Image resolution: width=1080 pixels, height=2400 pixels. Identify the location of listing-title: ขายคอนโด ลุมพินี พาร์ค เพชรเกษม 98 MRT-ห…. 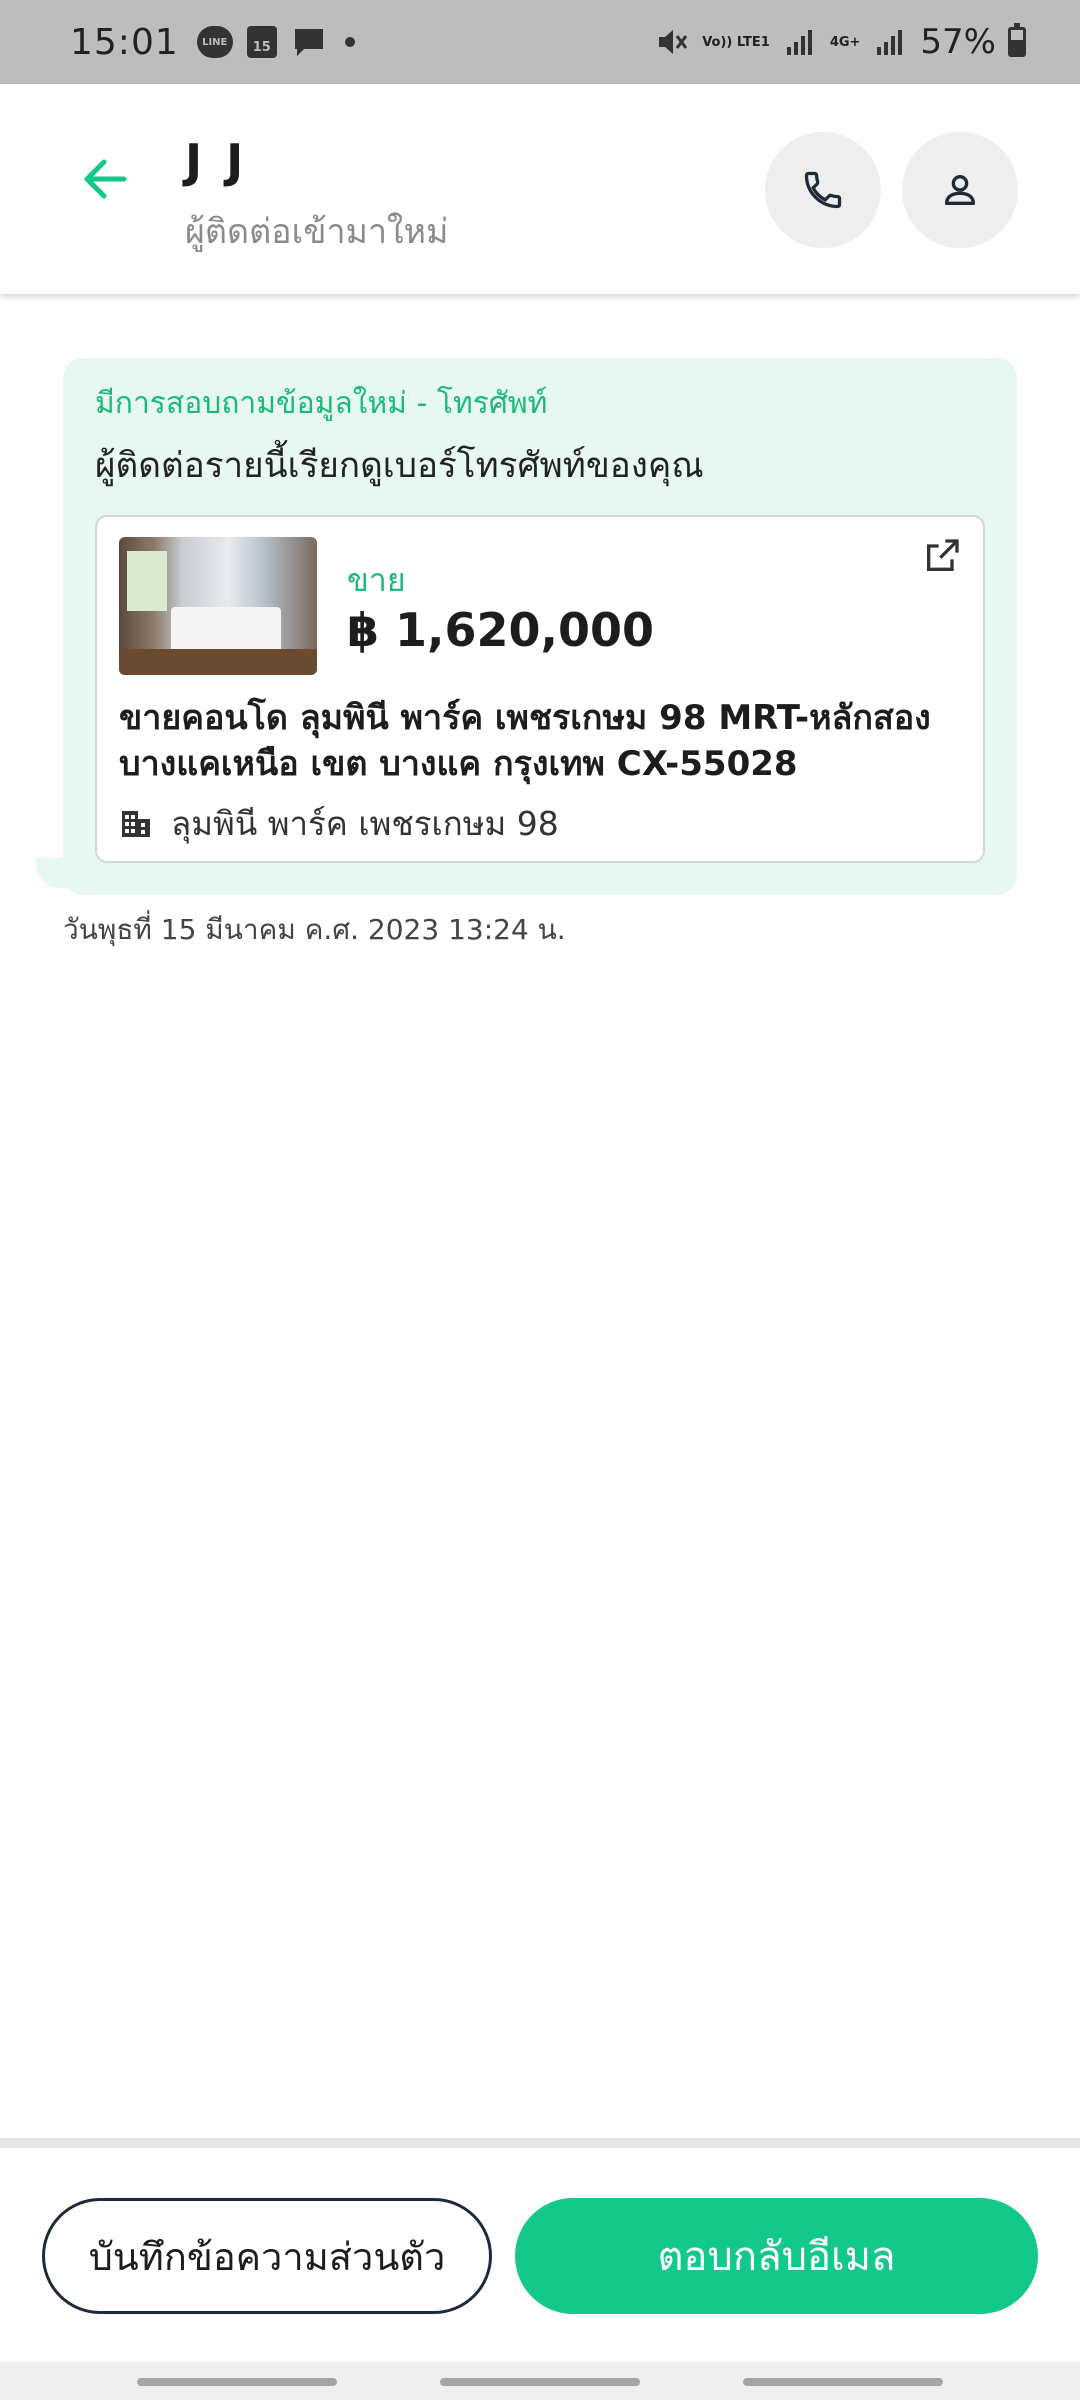
(525, 741).